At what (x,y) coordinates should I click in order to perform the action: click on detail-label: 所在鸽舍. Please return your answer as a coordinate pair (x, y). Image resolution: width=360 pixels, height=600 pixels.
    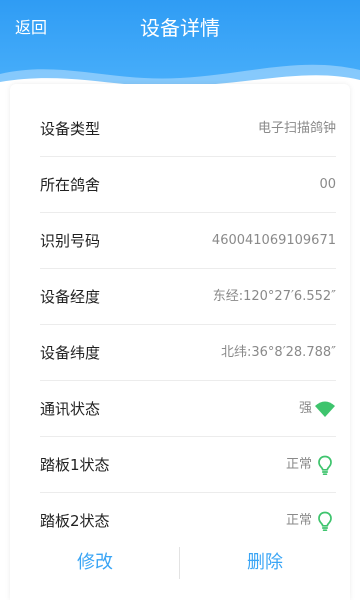
    Looking at the image, I should click on (70, 185).